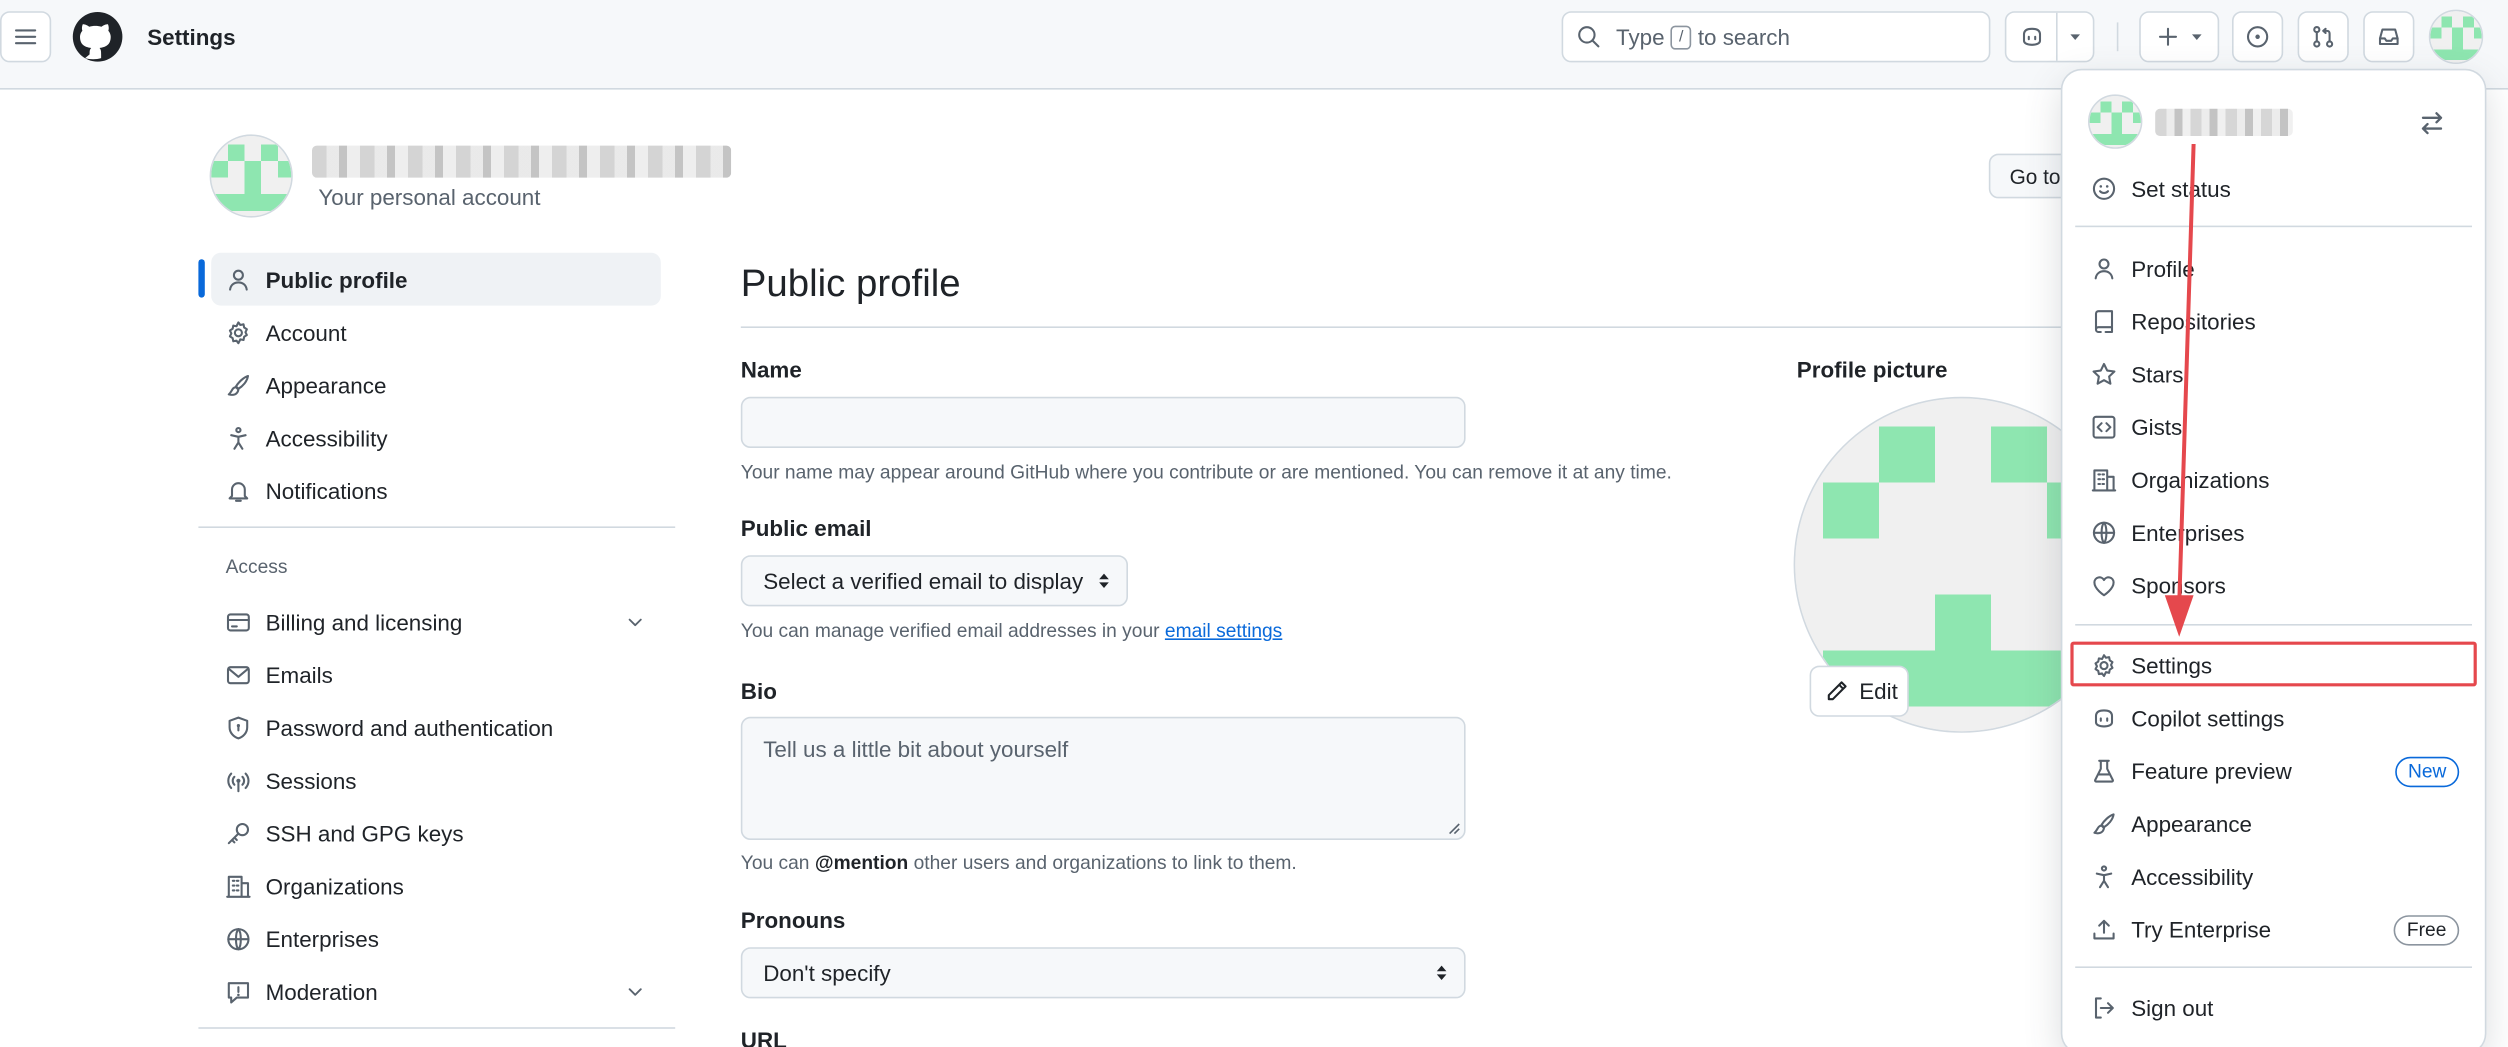 The height and width of the screenshot is (1047, 2508). Describe the element at coordinates (2104, 929) in the screenshot. I see `upload-icon` at that location.